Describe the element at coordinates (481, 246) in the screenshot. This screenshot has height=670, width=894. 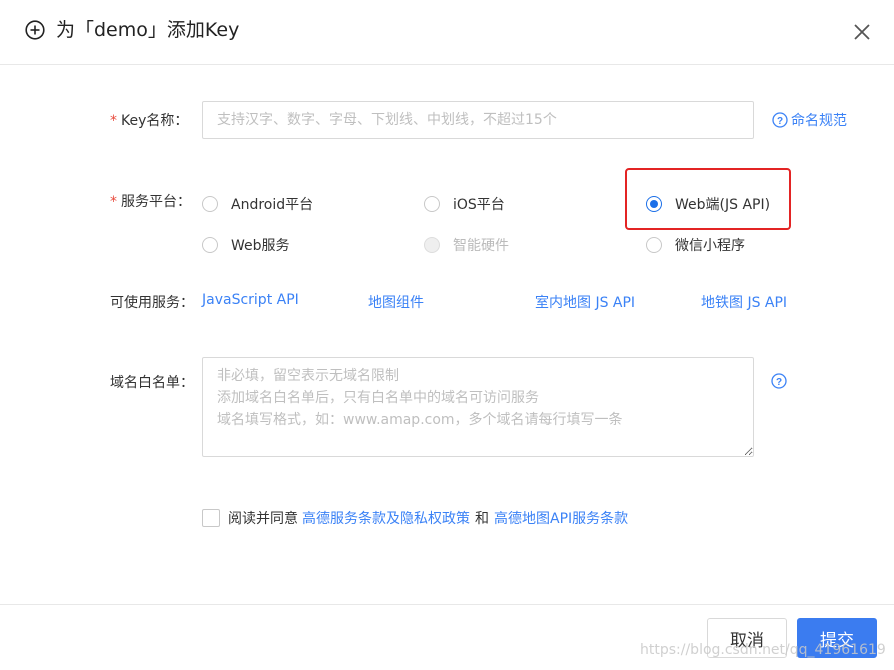
I see `radio-smart-hardware-label: 智能硬件` at that location.